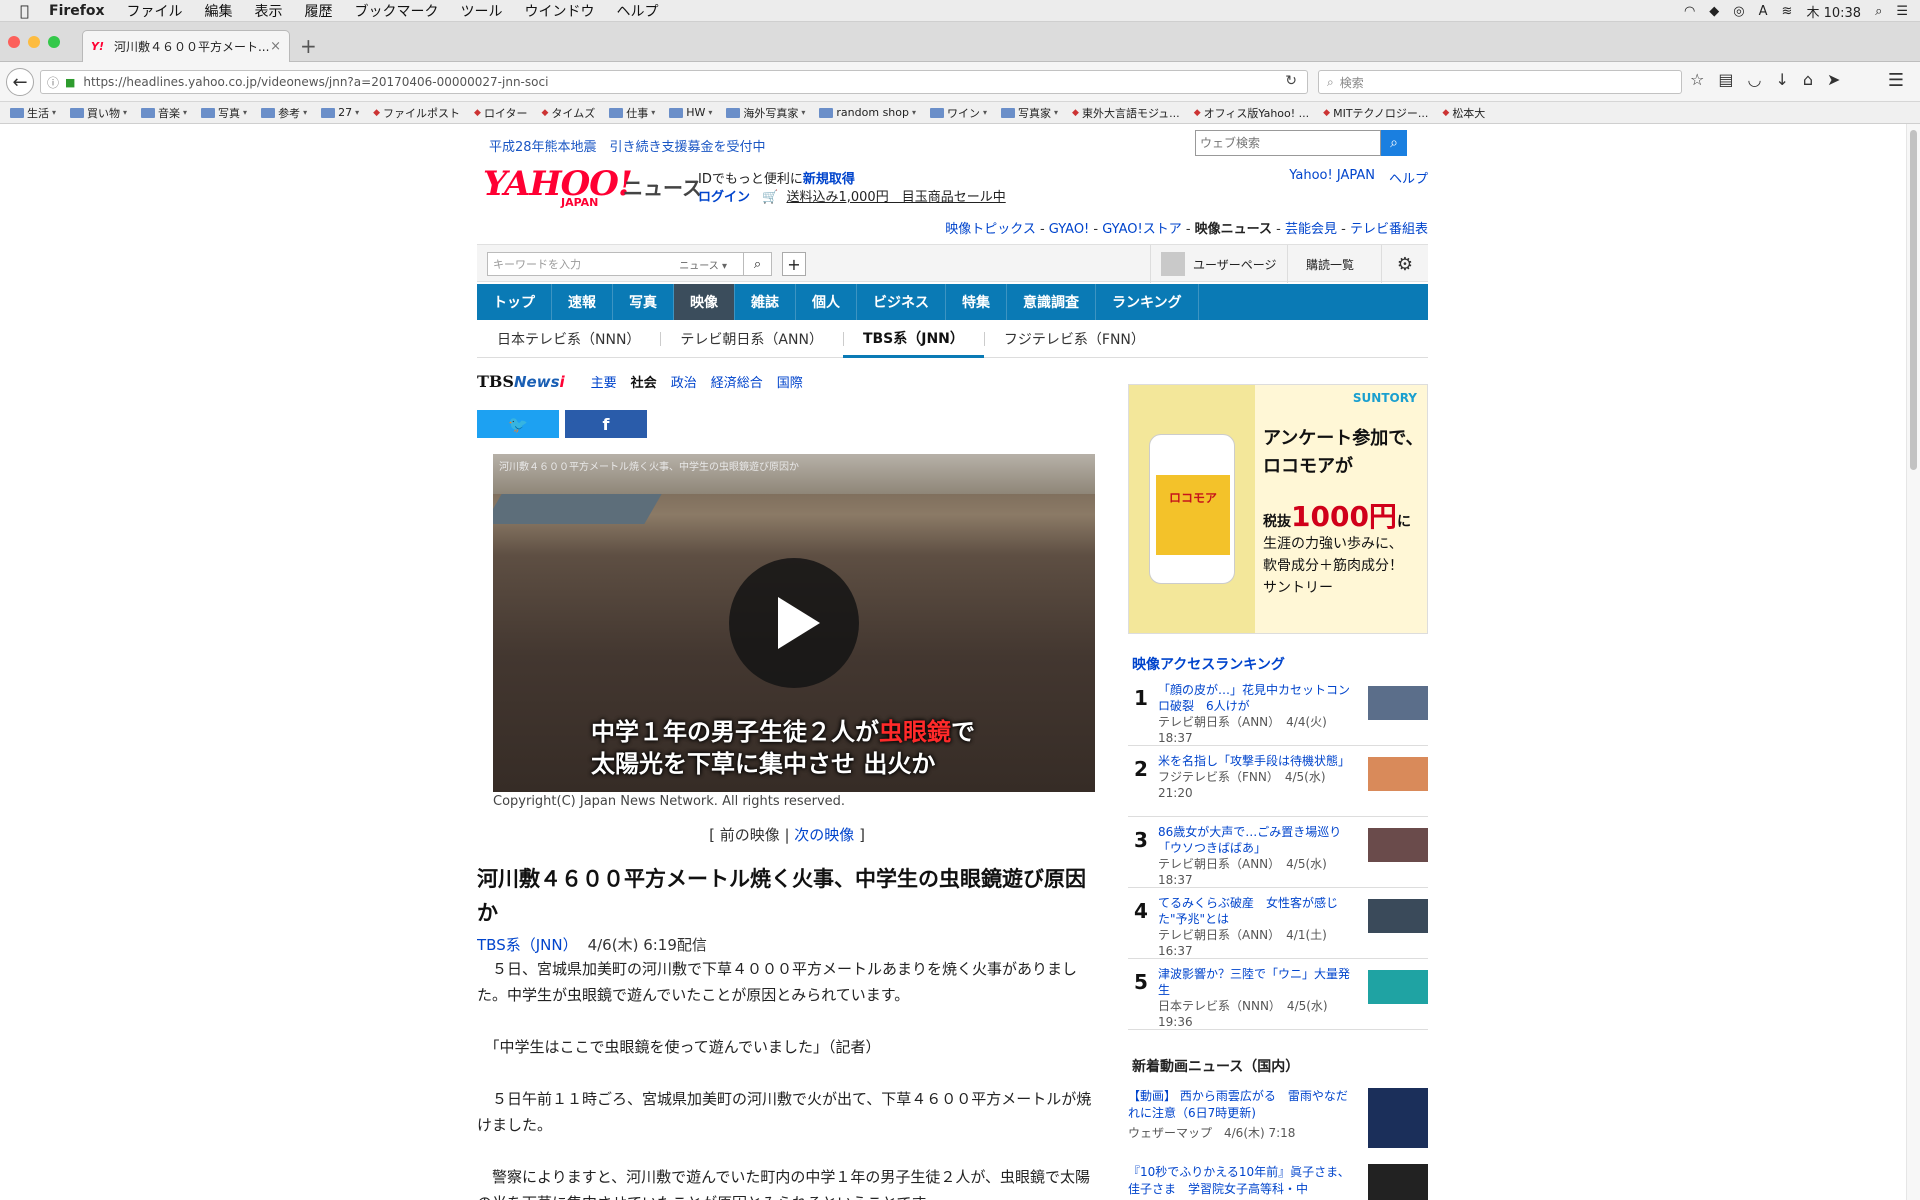 The height and width of the screenshot is (1200, 1920). What do you see at coordinates (98, 113) in the screenshot?
I see `bookmark-folder: 買い物 ▾` at bounding box center [98, 113].